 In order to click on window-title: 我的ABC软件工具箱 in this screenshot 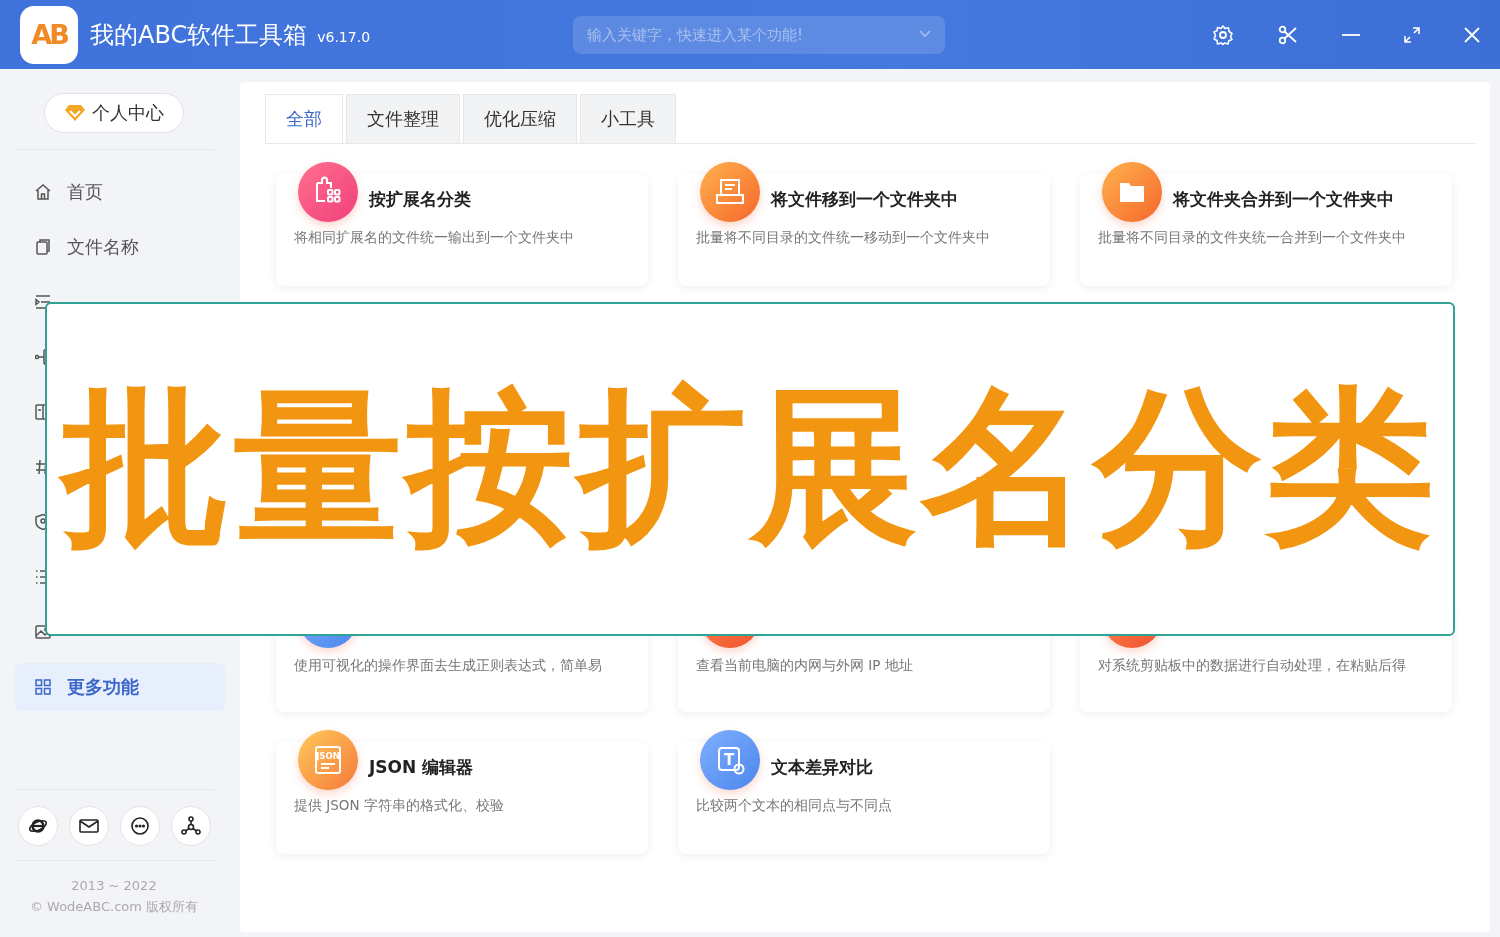, I will do `click(199, 35)`.